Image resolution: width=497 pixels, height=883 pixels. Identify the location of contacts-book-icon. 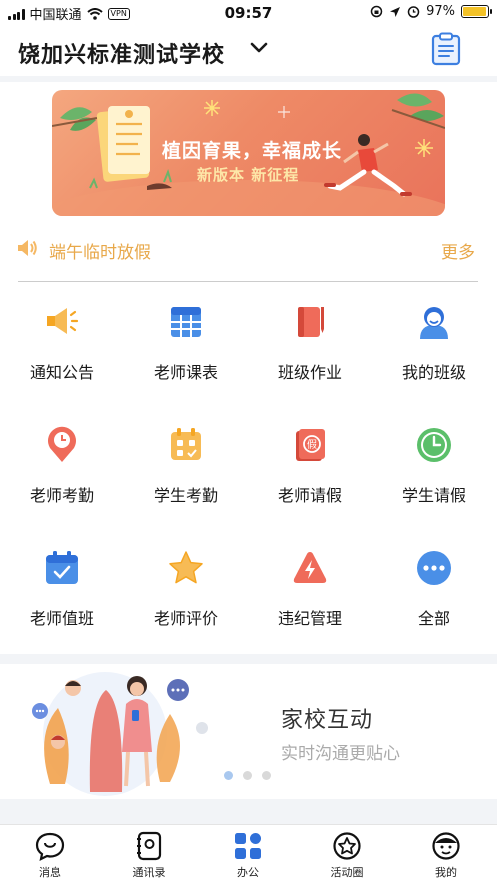
(149, 846).